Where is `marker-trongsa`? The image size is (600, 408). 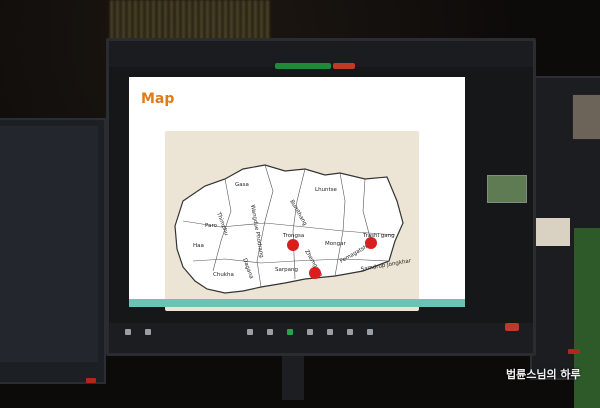 marker-trongsa is located at coordinates (293, 245).